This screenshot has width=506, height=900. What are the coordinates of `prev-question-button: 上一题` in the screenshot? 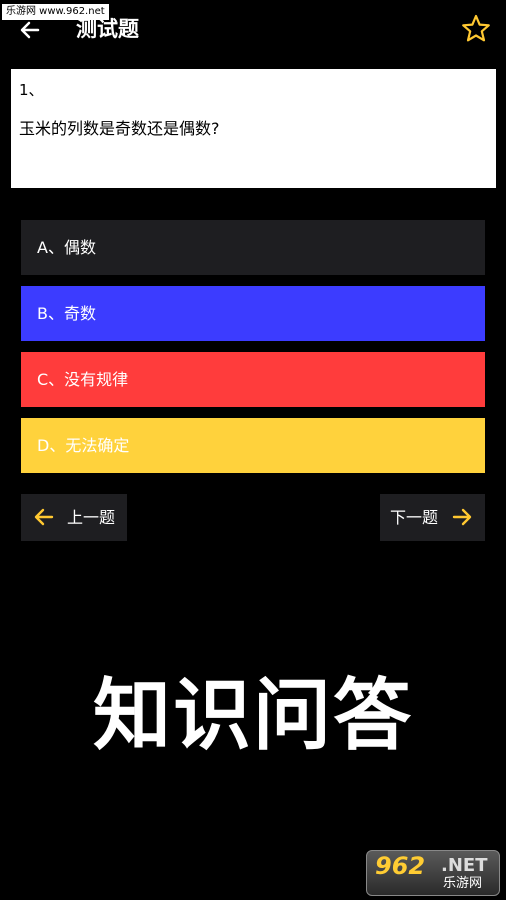 It's located at (74, 517).